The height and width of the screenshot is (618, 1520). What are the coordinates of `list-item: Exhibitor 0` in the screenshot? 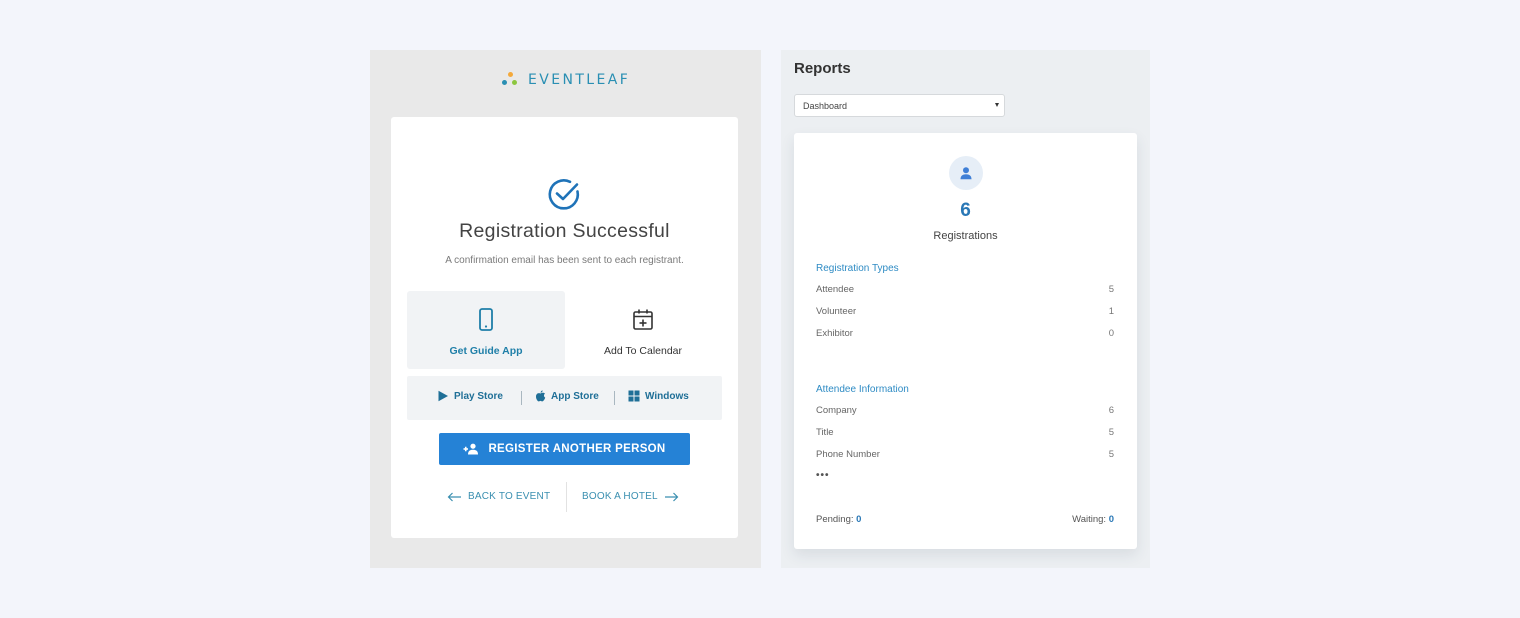 It's located at (965, 333).